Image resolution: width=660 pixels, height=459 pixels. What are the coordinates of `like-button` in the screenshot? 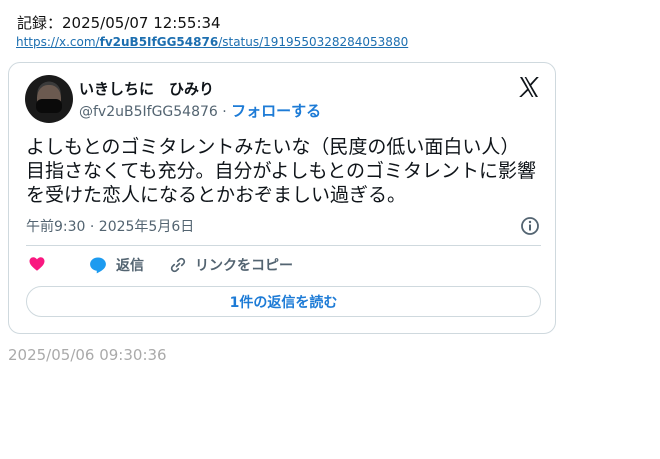 It's located at (37, 264).